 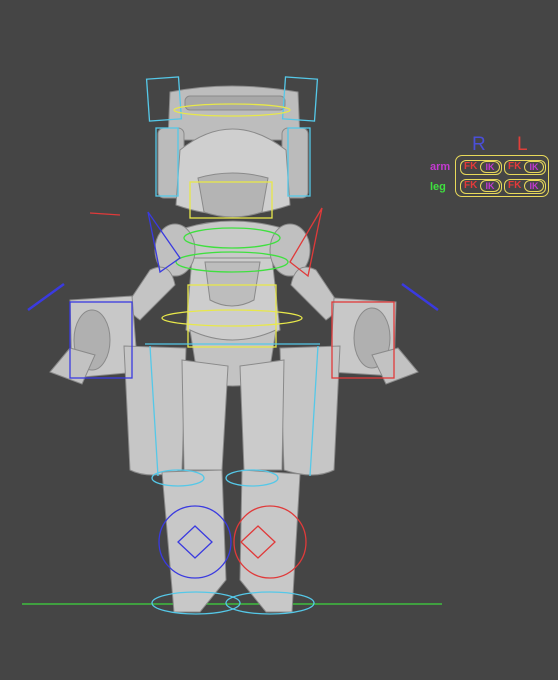 I want to click on skirt-armor-left, so click(x=310, y=410).